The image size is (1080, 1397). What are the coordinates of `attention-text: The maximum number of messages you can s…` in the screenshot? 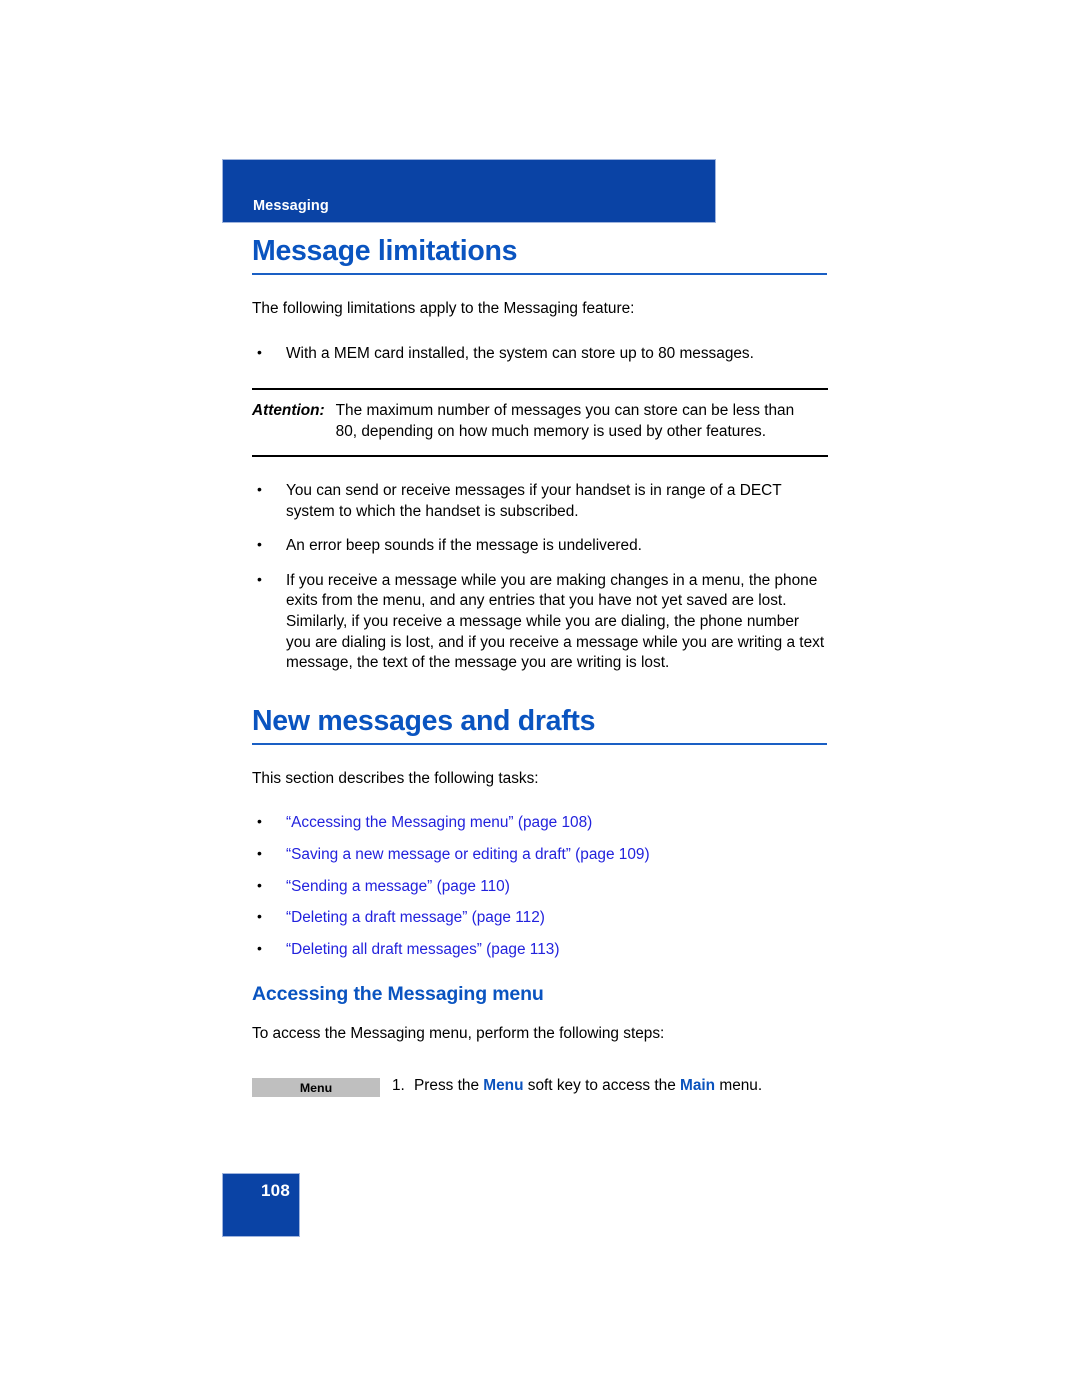 It's located at (565, 421).